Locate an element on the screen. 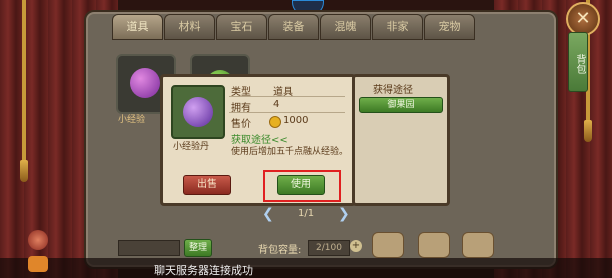 The height and width of the screenshot is (278, 612). backpack-tab: 背包 is located at coordinates (578, 62).